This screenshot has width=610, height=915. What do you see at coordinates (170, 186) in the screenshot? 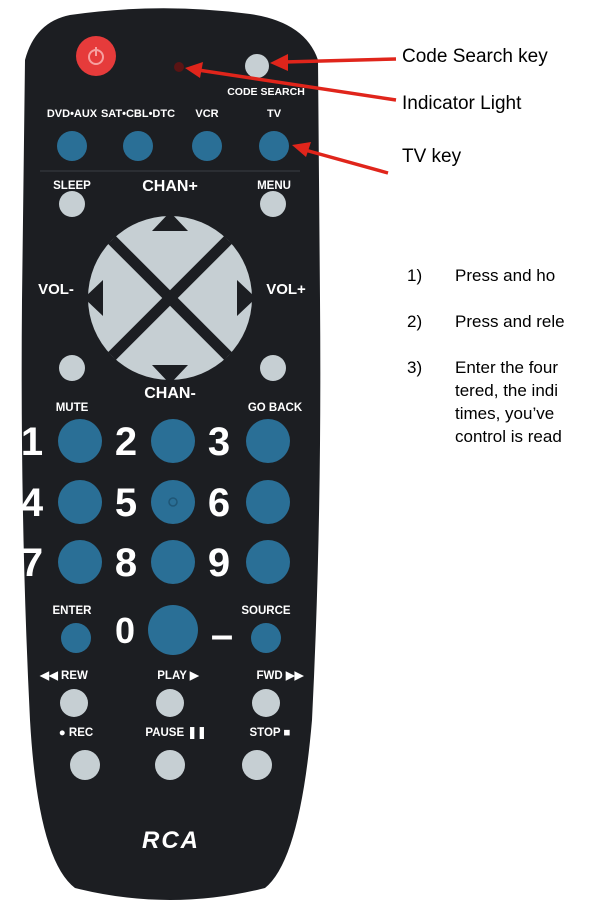
I see `chan-plus-label: CHAN+` at bounding box center [170, 186].